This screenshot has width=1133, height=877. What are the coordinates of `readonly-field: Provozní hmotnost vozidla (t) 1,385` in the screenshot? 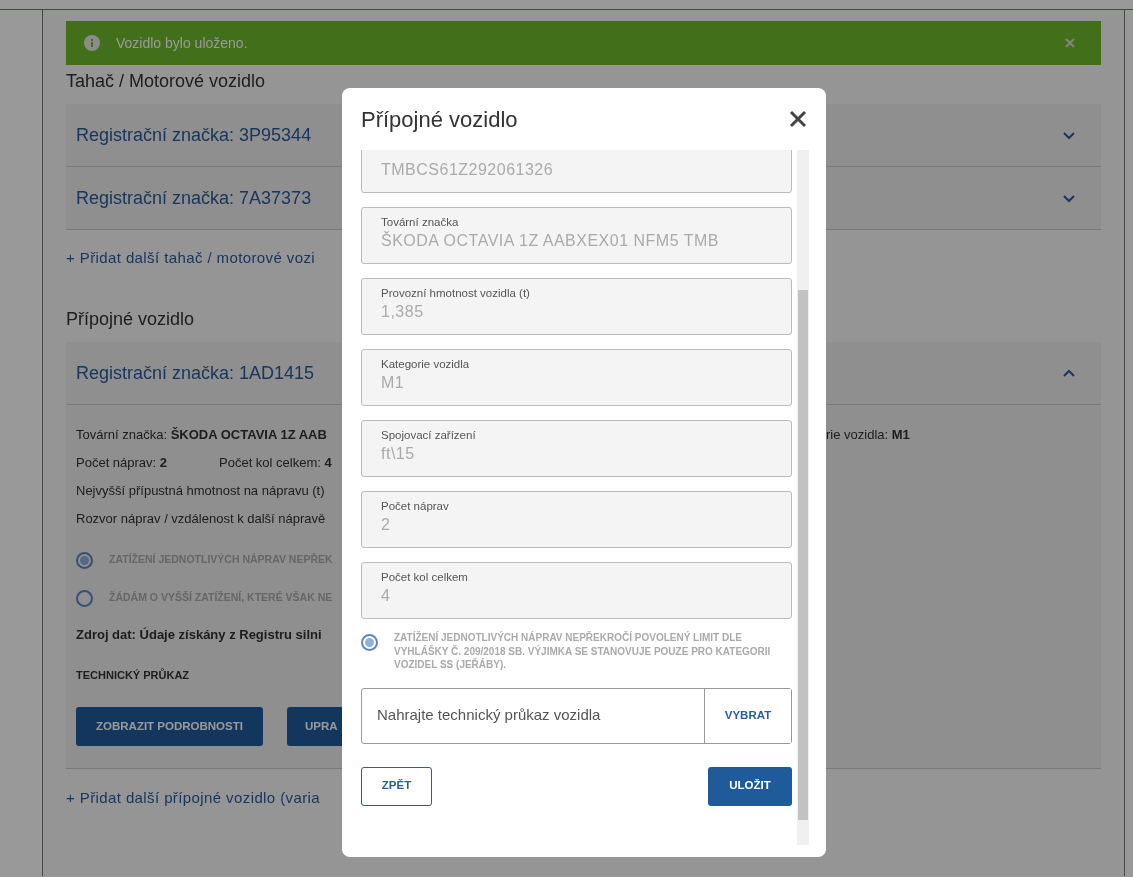 It's located at (576, 306).